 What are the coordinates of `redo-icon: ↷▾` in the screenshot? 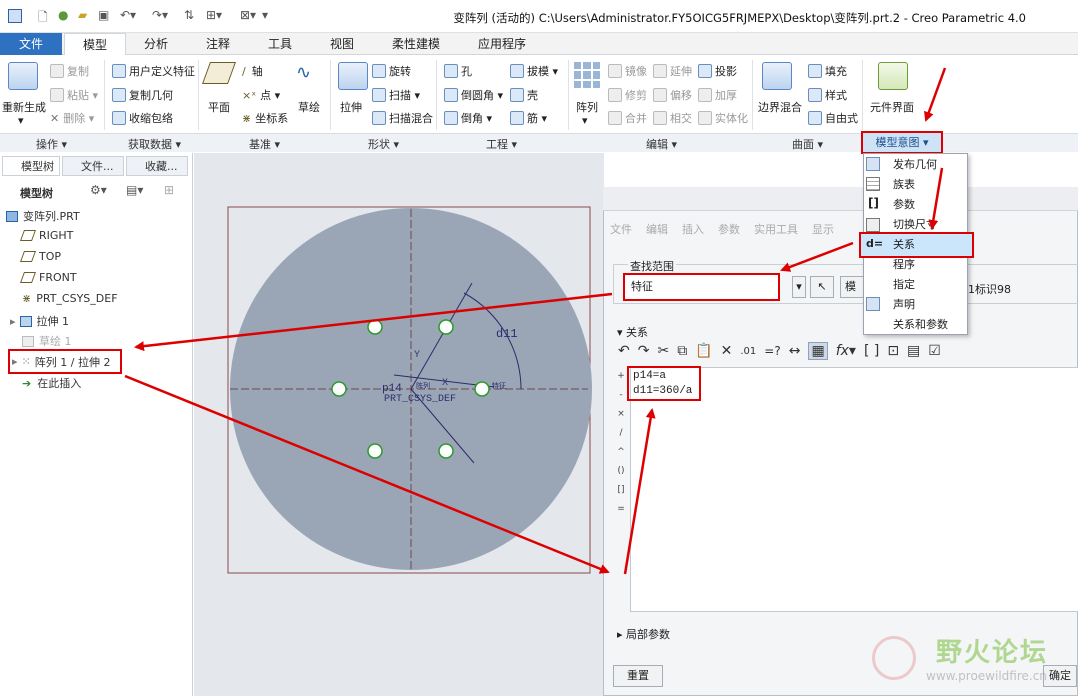 It's located at (160, 15).